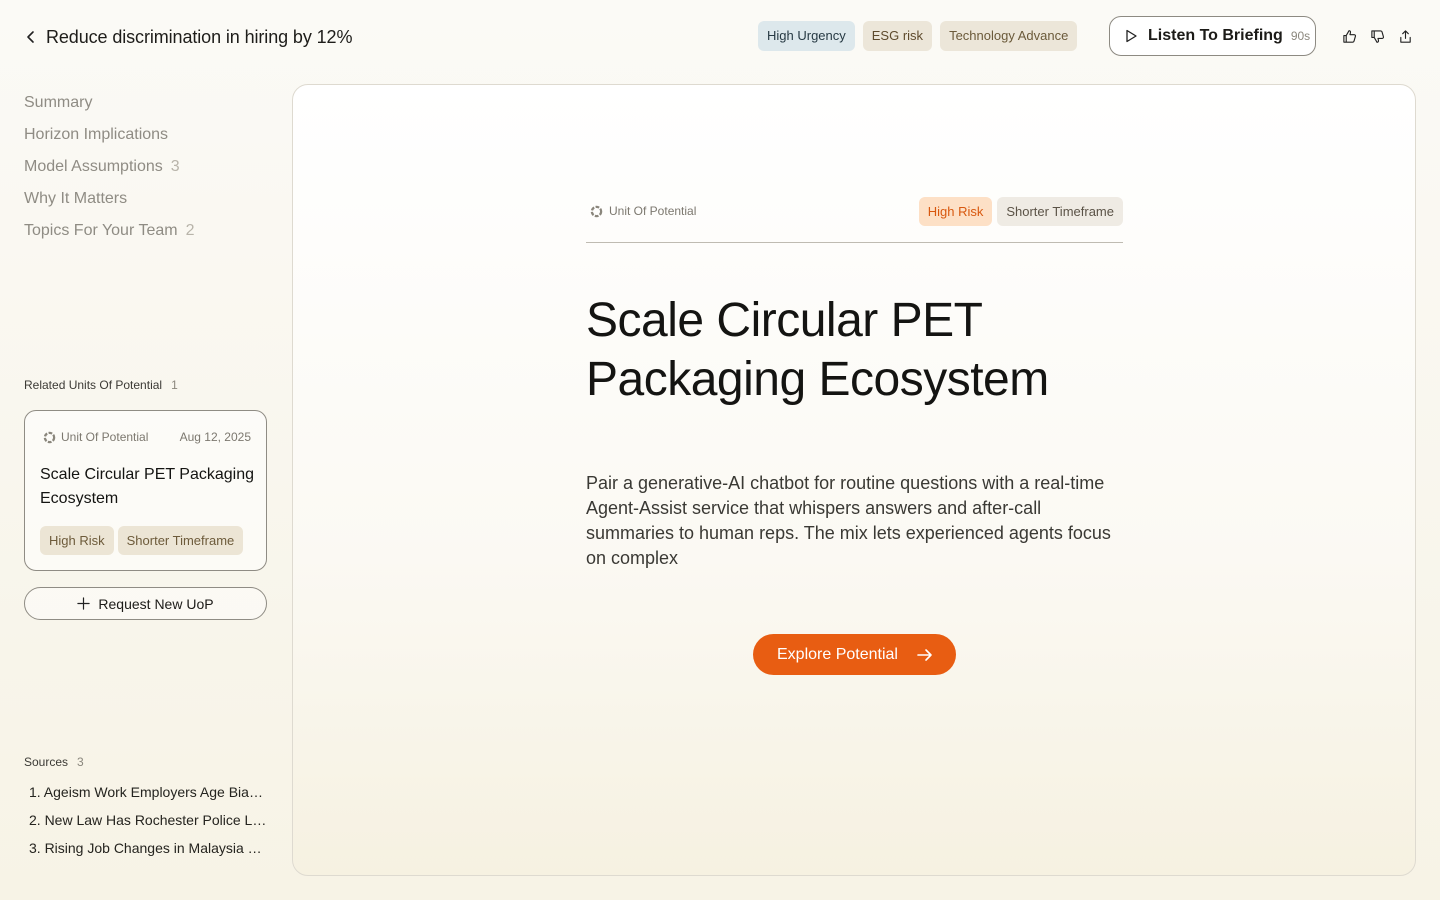  I want to click on esg-chip: ESG risk, so click(897, 36).